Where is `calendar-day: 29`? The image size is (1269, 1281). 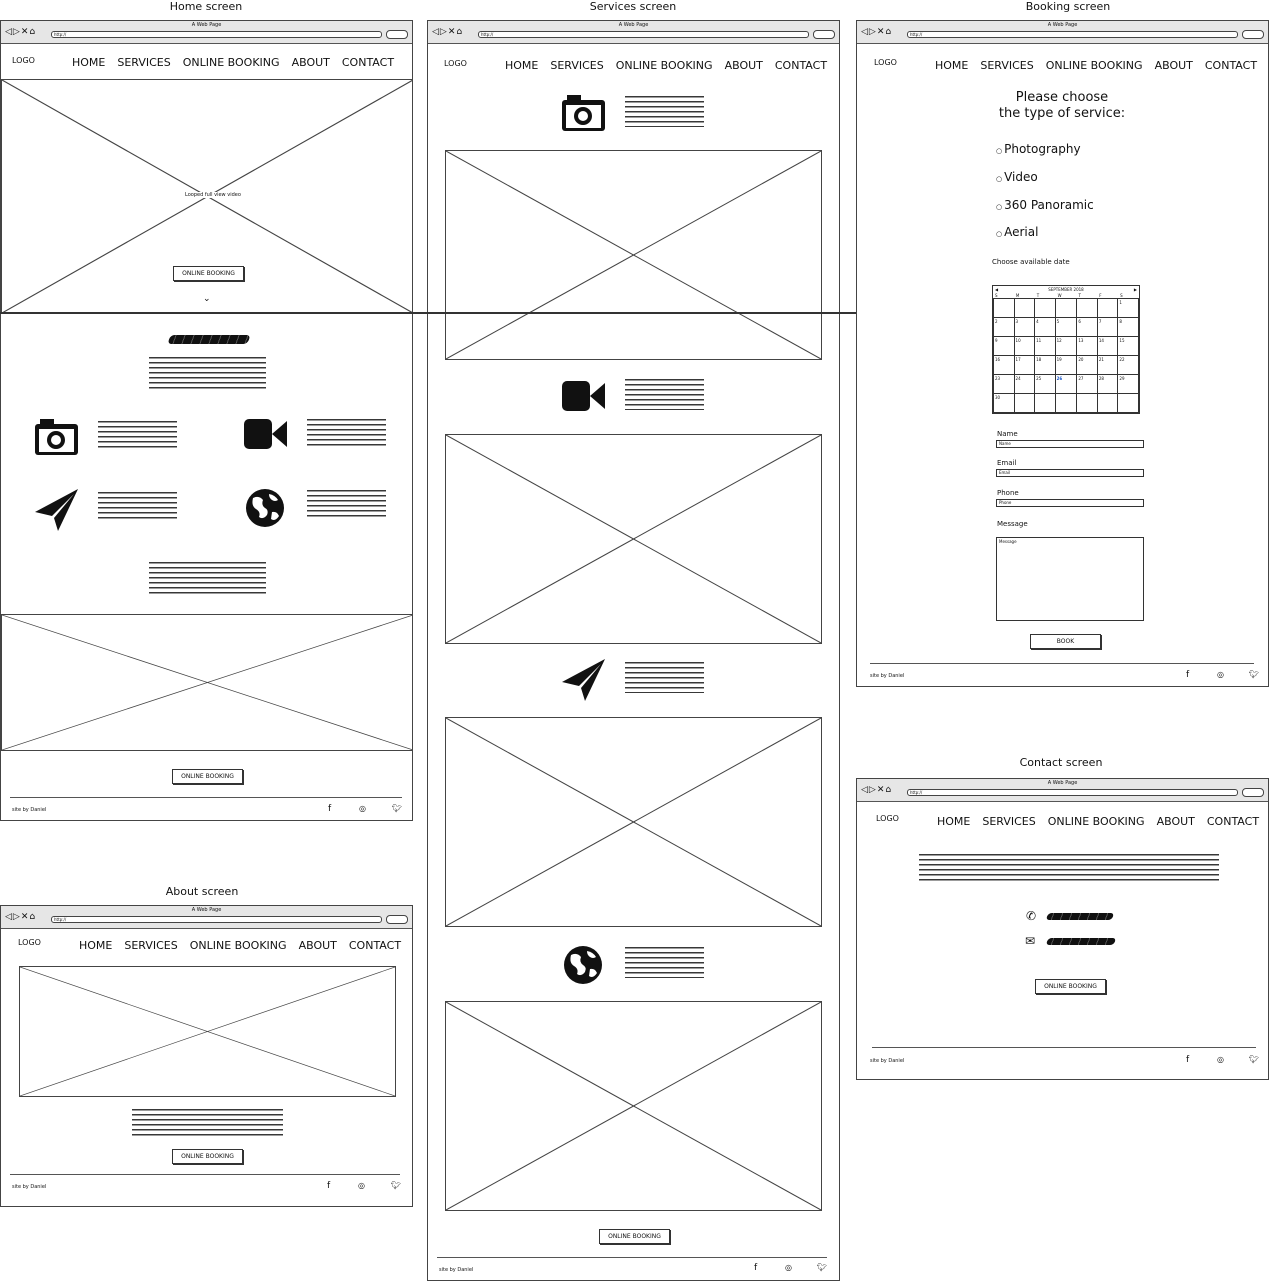 calendar-day: 29 is located at coordinates (1128, 384).